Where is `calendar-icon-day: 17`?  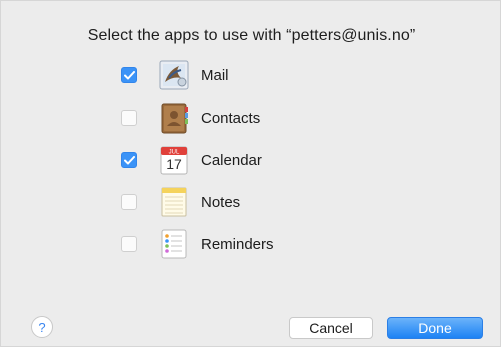
calendar-icon-day: 17 is located at coordinates (174, 164).